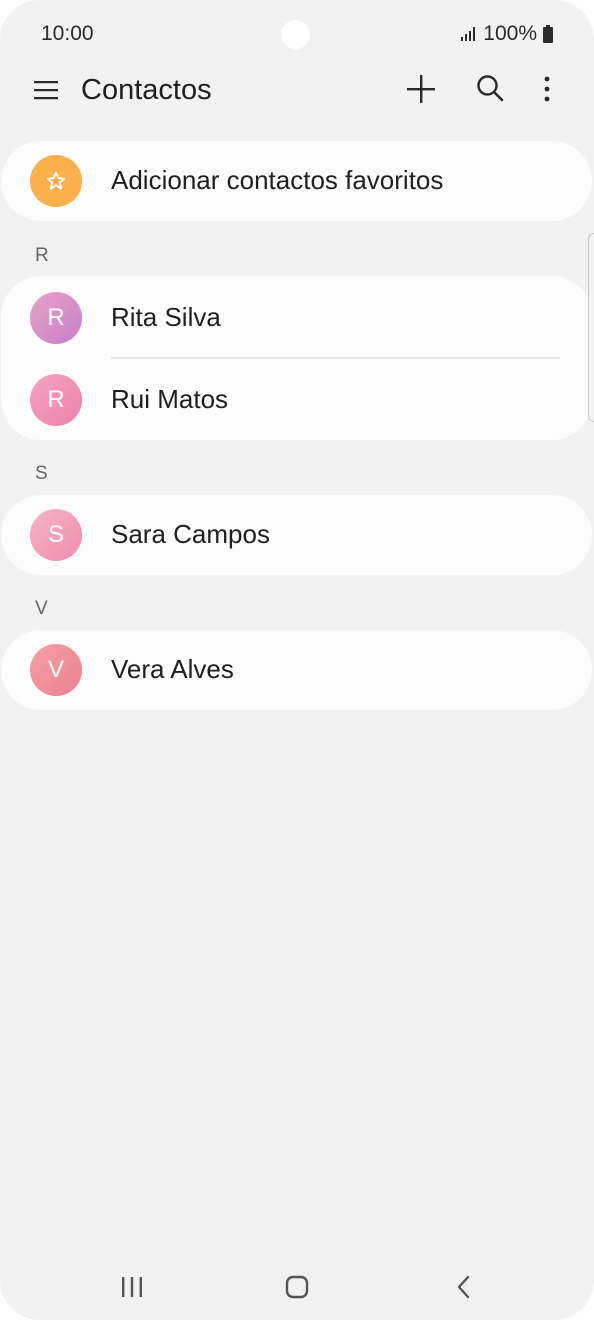 The image size is (594, 1320). Describe the element at coordinates (510, 33) in the screenshot. I see `battery-percentage: 100%` at that location.